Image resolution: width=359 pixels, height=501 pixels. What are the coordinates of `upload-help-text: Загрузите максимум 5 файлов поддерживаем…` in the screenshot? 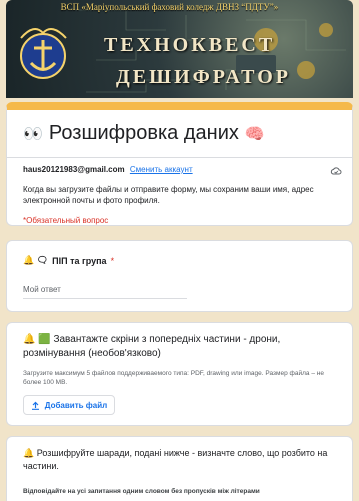 It's located at (173, 378).